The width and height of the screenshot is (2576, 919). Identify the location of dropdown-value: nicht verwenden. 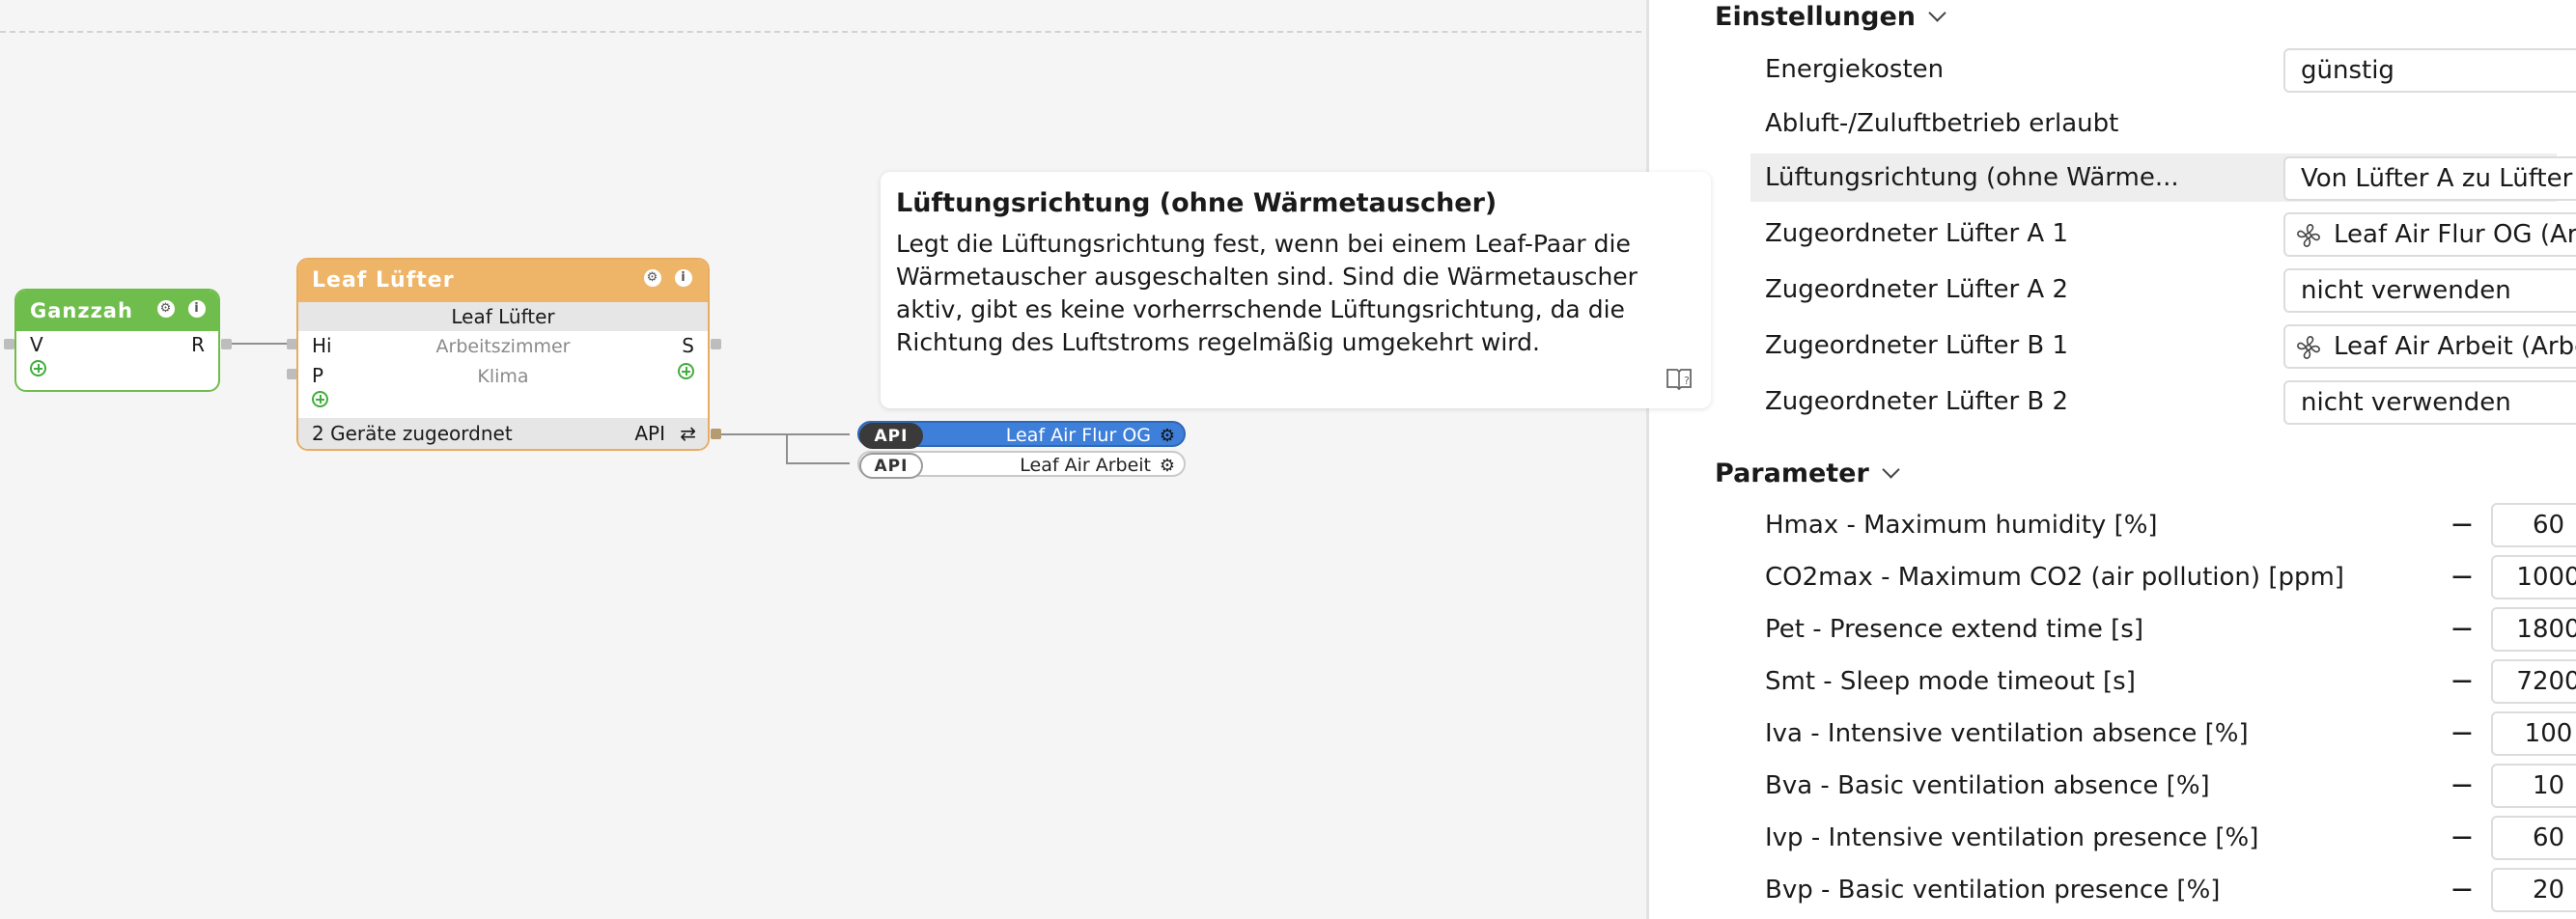
(2406, 290).